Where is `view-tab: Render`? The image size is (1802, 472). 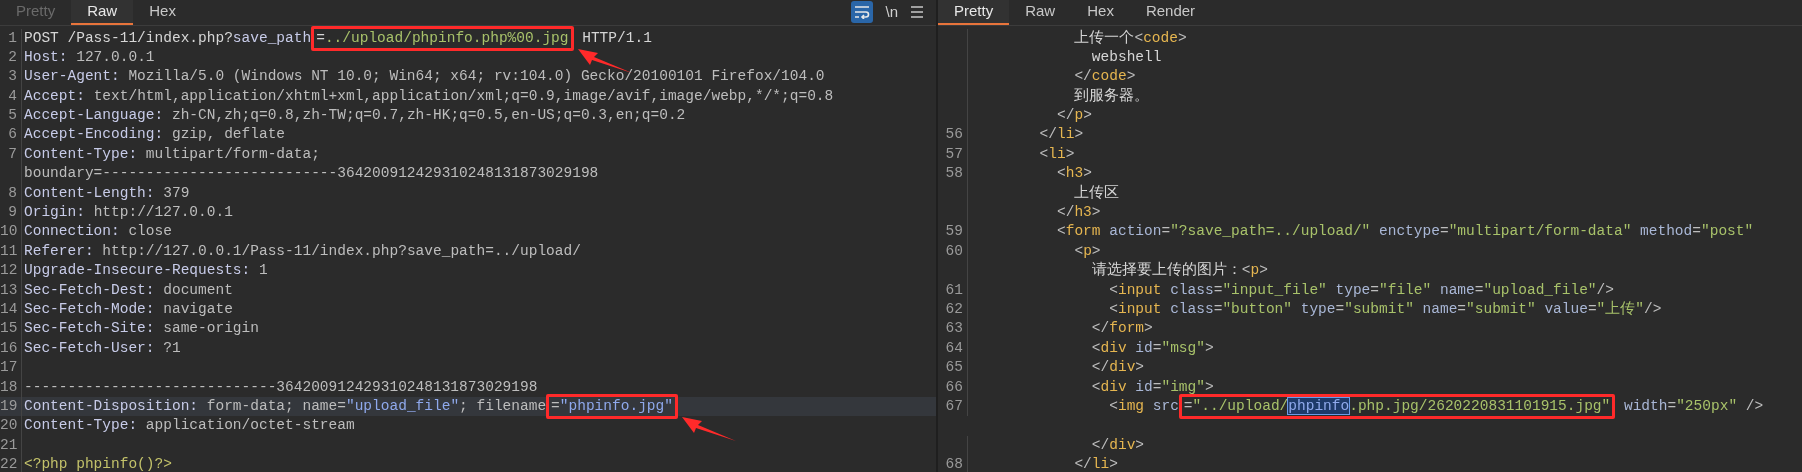
view-tab: Render is located at coordinates (1170, 12).